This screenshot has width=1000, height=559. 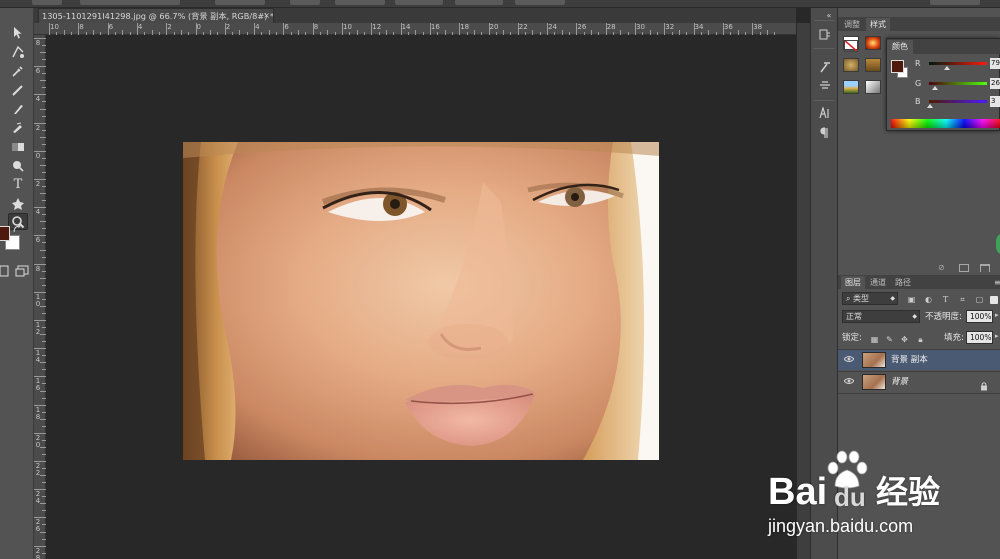 I want to click on tab-layers: 图层, so click(x=853, y=282).